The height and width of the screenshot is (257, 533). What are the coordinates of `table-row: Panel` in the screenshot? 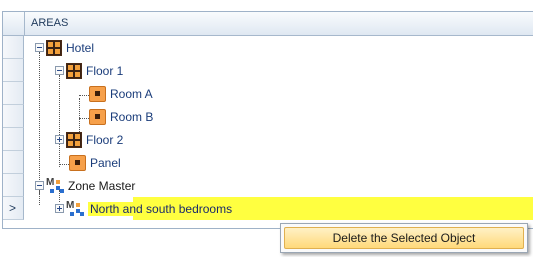 It's located at (279, 162).